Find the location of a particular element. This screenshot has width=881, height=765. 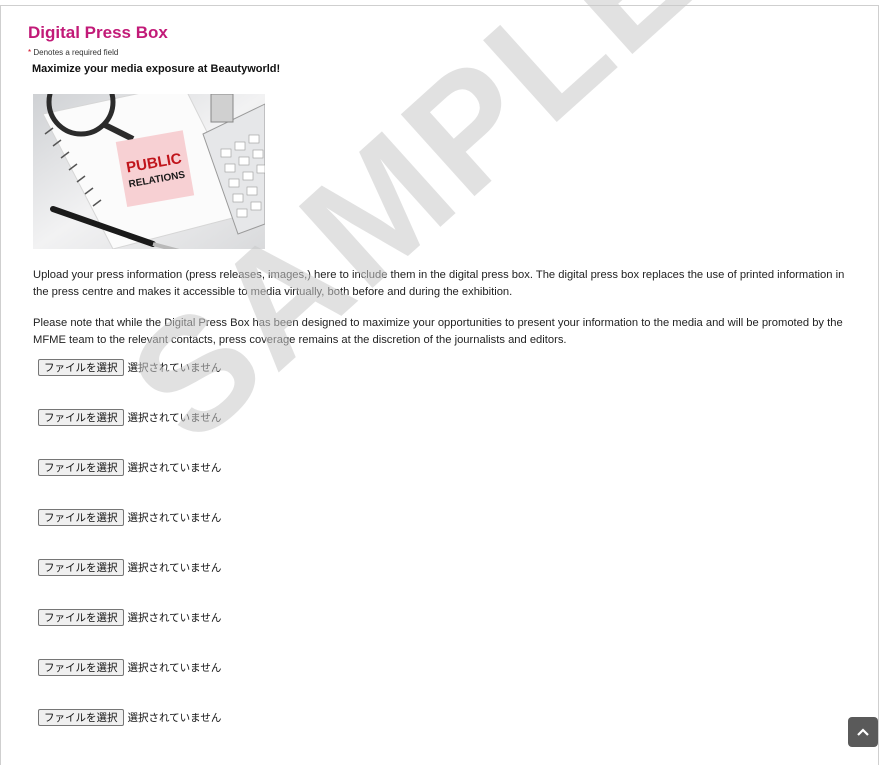

public-relations-image: PUBLIC RELATIONS is located at coordinates (149, 171).